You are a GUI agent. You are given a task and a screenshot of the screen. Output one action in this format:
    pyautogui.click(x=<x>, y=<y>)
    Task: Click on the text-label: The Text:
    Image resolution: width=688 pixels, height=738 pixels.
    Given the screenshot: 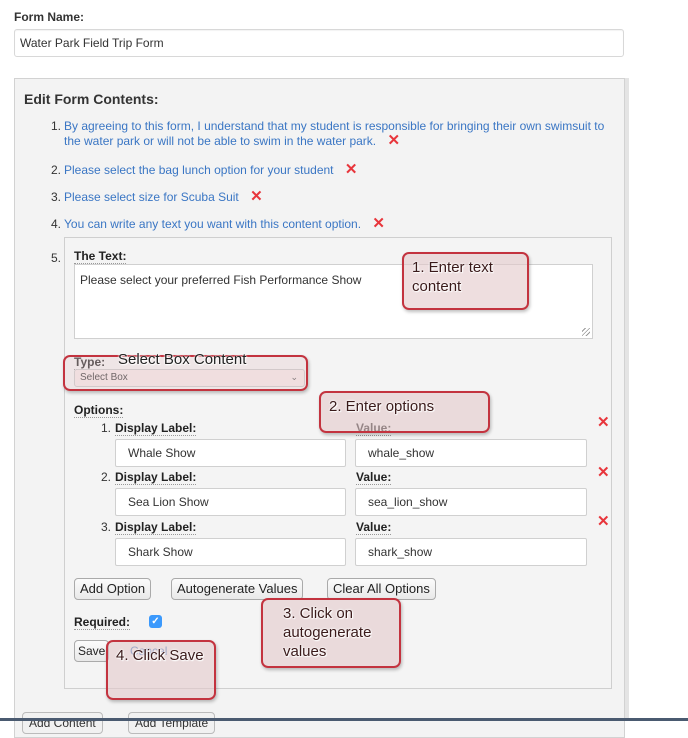 What is the action you would take?
    pyautogui.click(x=100, y=256)
    